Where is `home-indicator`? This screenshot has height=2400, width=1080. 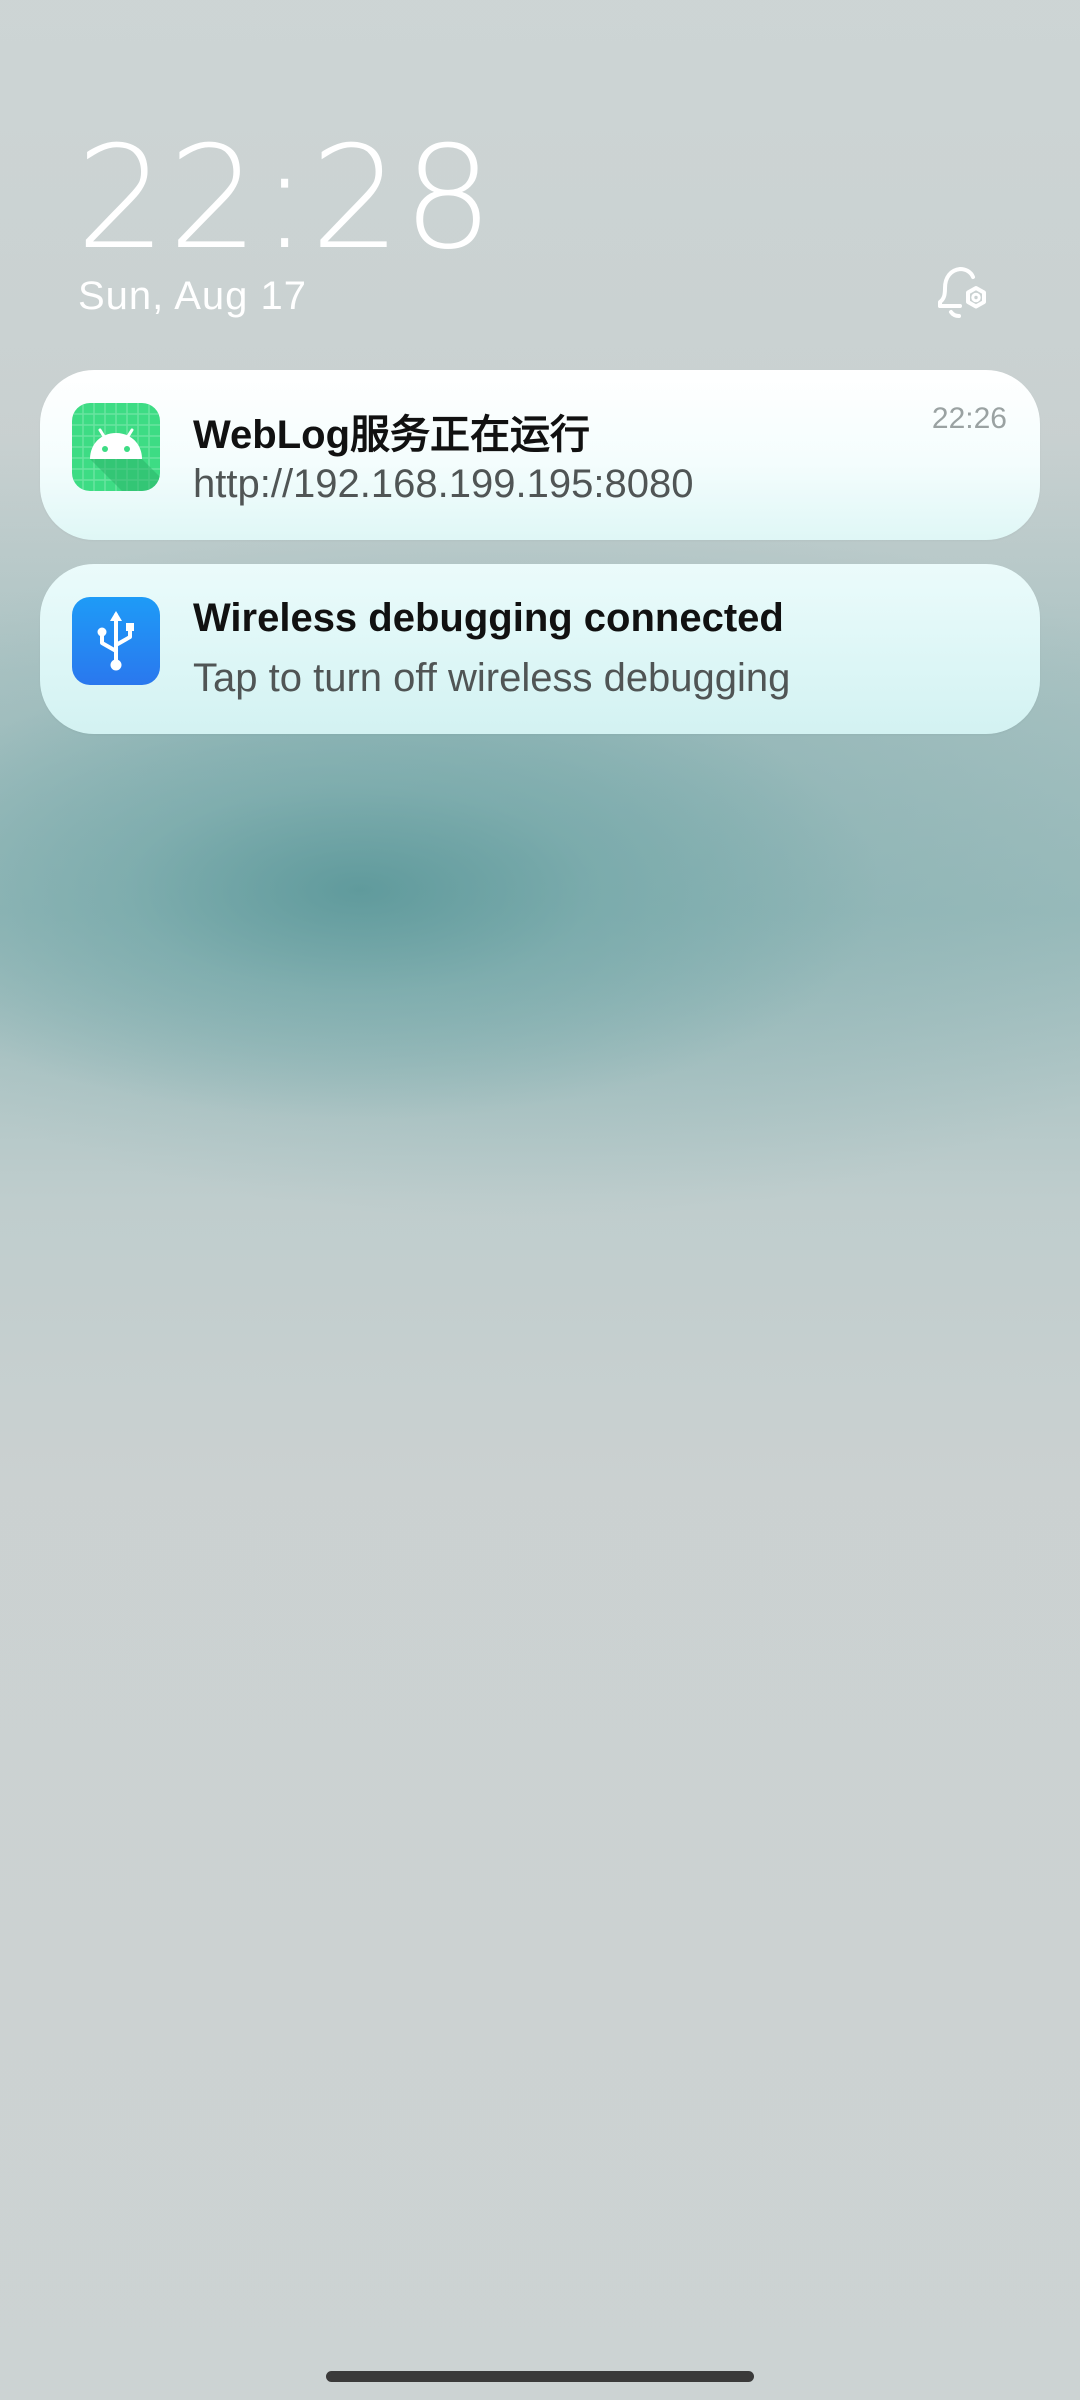 home-indicator is located at coordinates (540, 2376).